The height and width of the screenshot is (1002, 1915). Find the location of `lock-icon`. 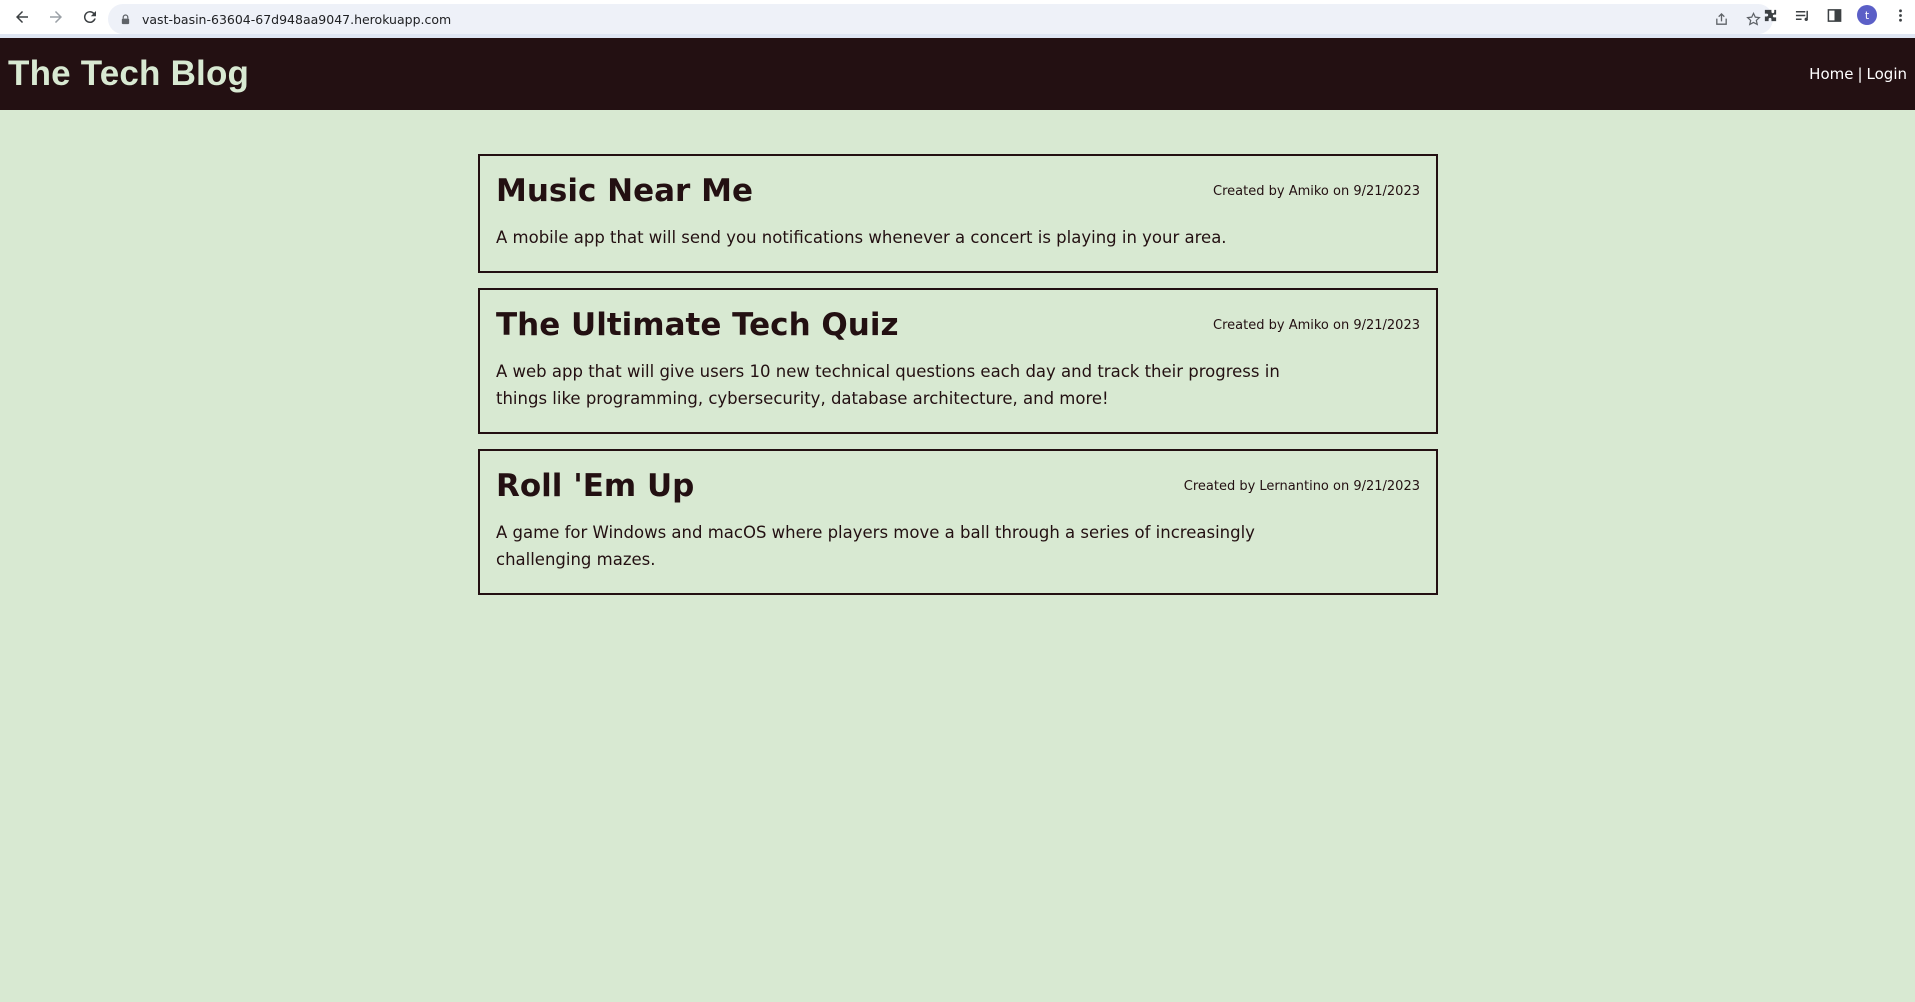

lock-icon is located at coordinates (126, 19).